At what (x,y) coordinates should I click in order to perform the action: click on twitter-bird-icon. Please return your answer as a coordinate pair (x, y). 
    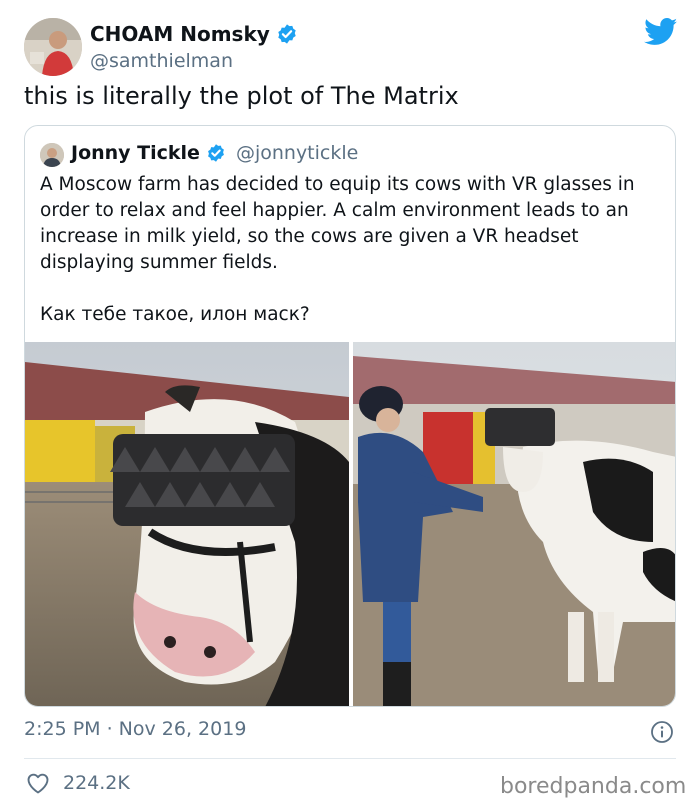
    Looking at the image, I should click on (661, 32).